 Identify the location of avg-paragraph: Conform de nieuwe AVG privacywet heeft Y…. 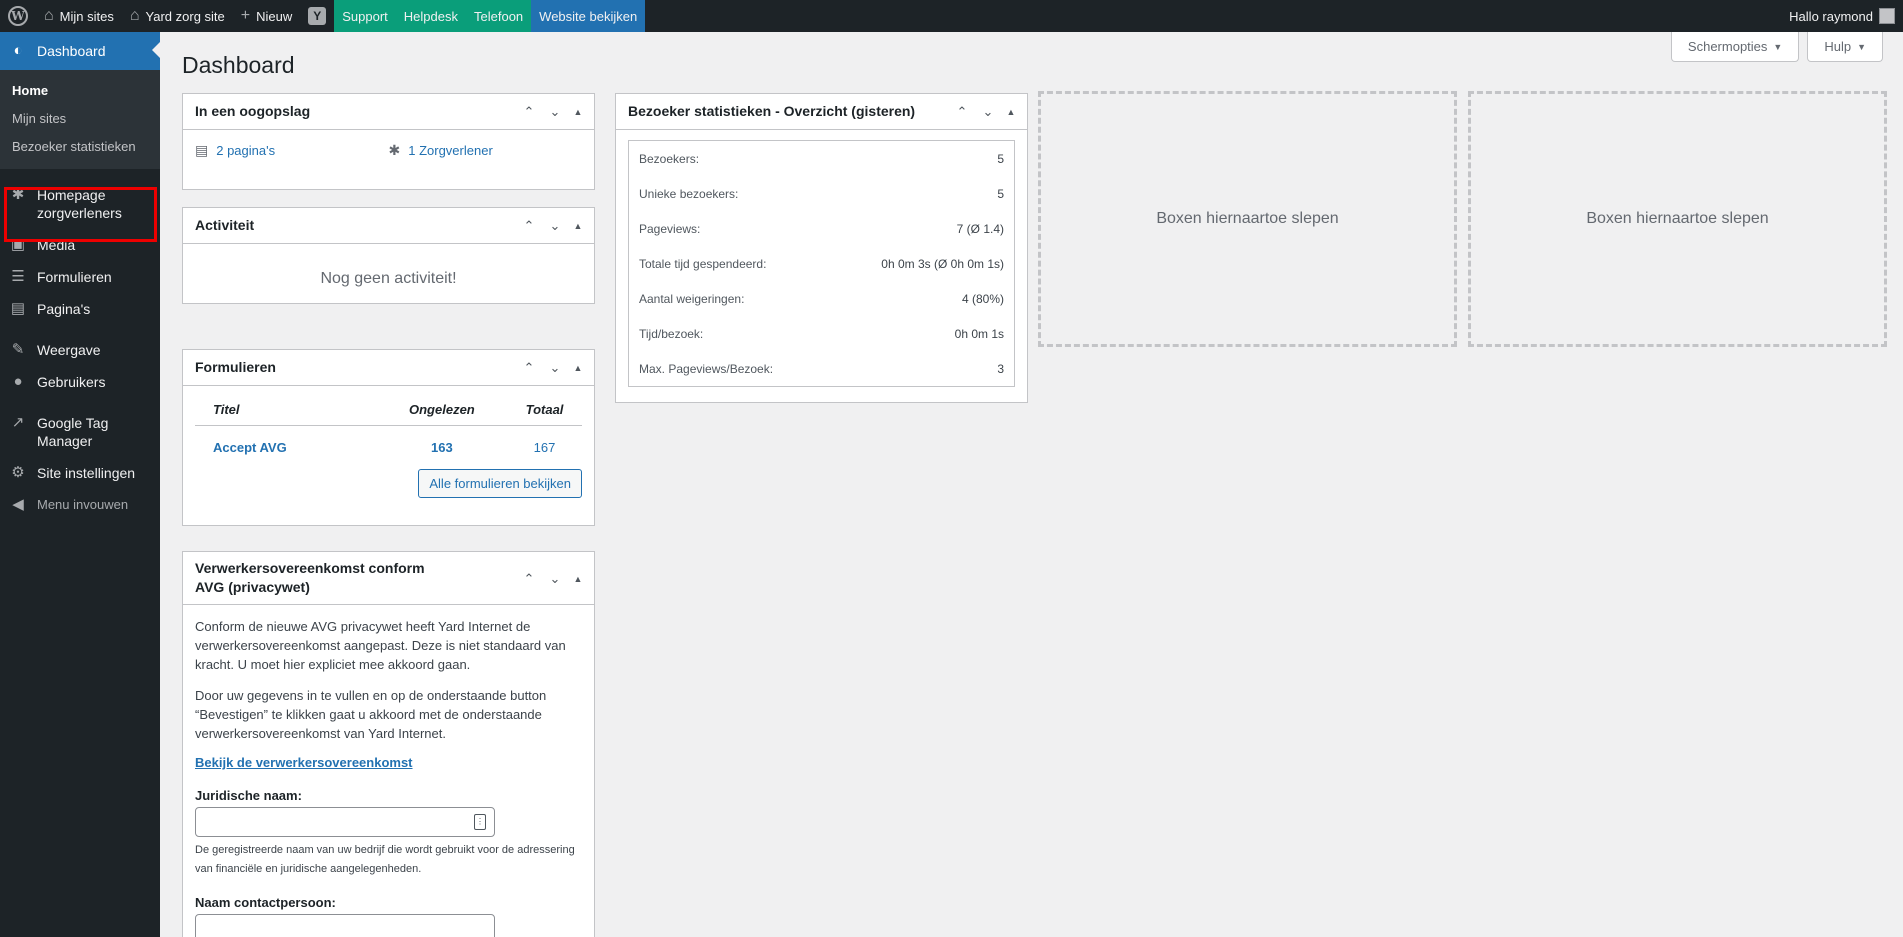
(380, 645).